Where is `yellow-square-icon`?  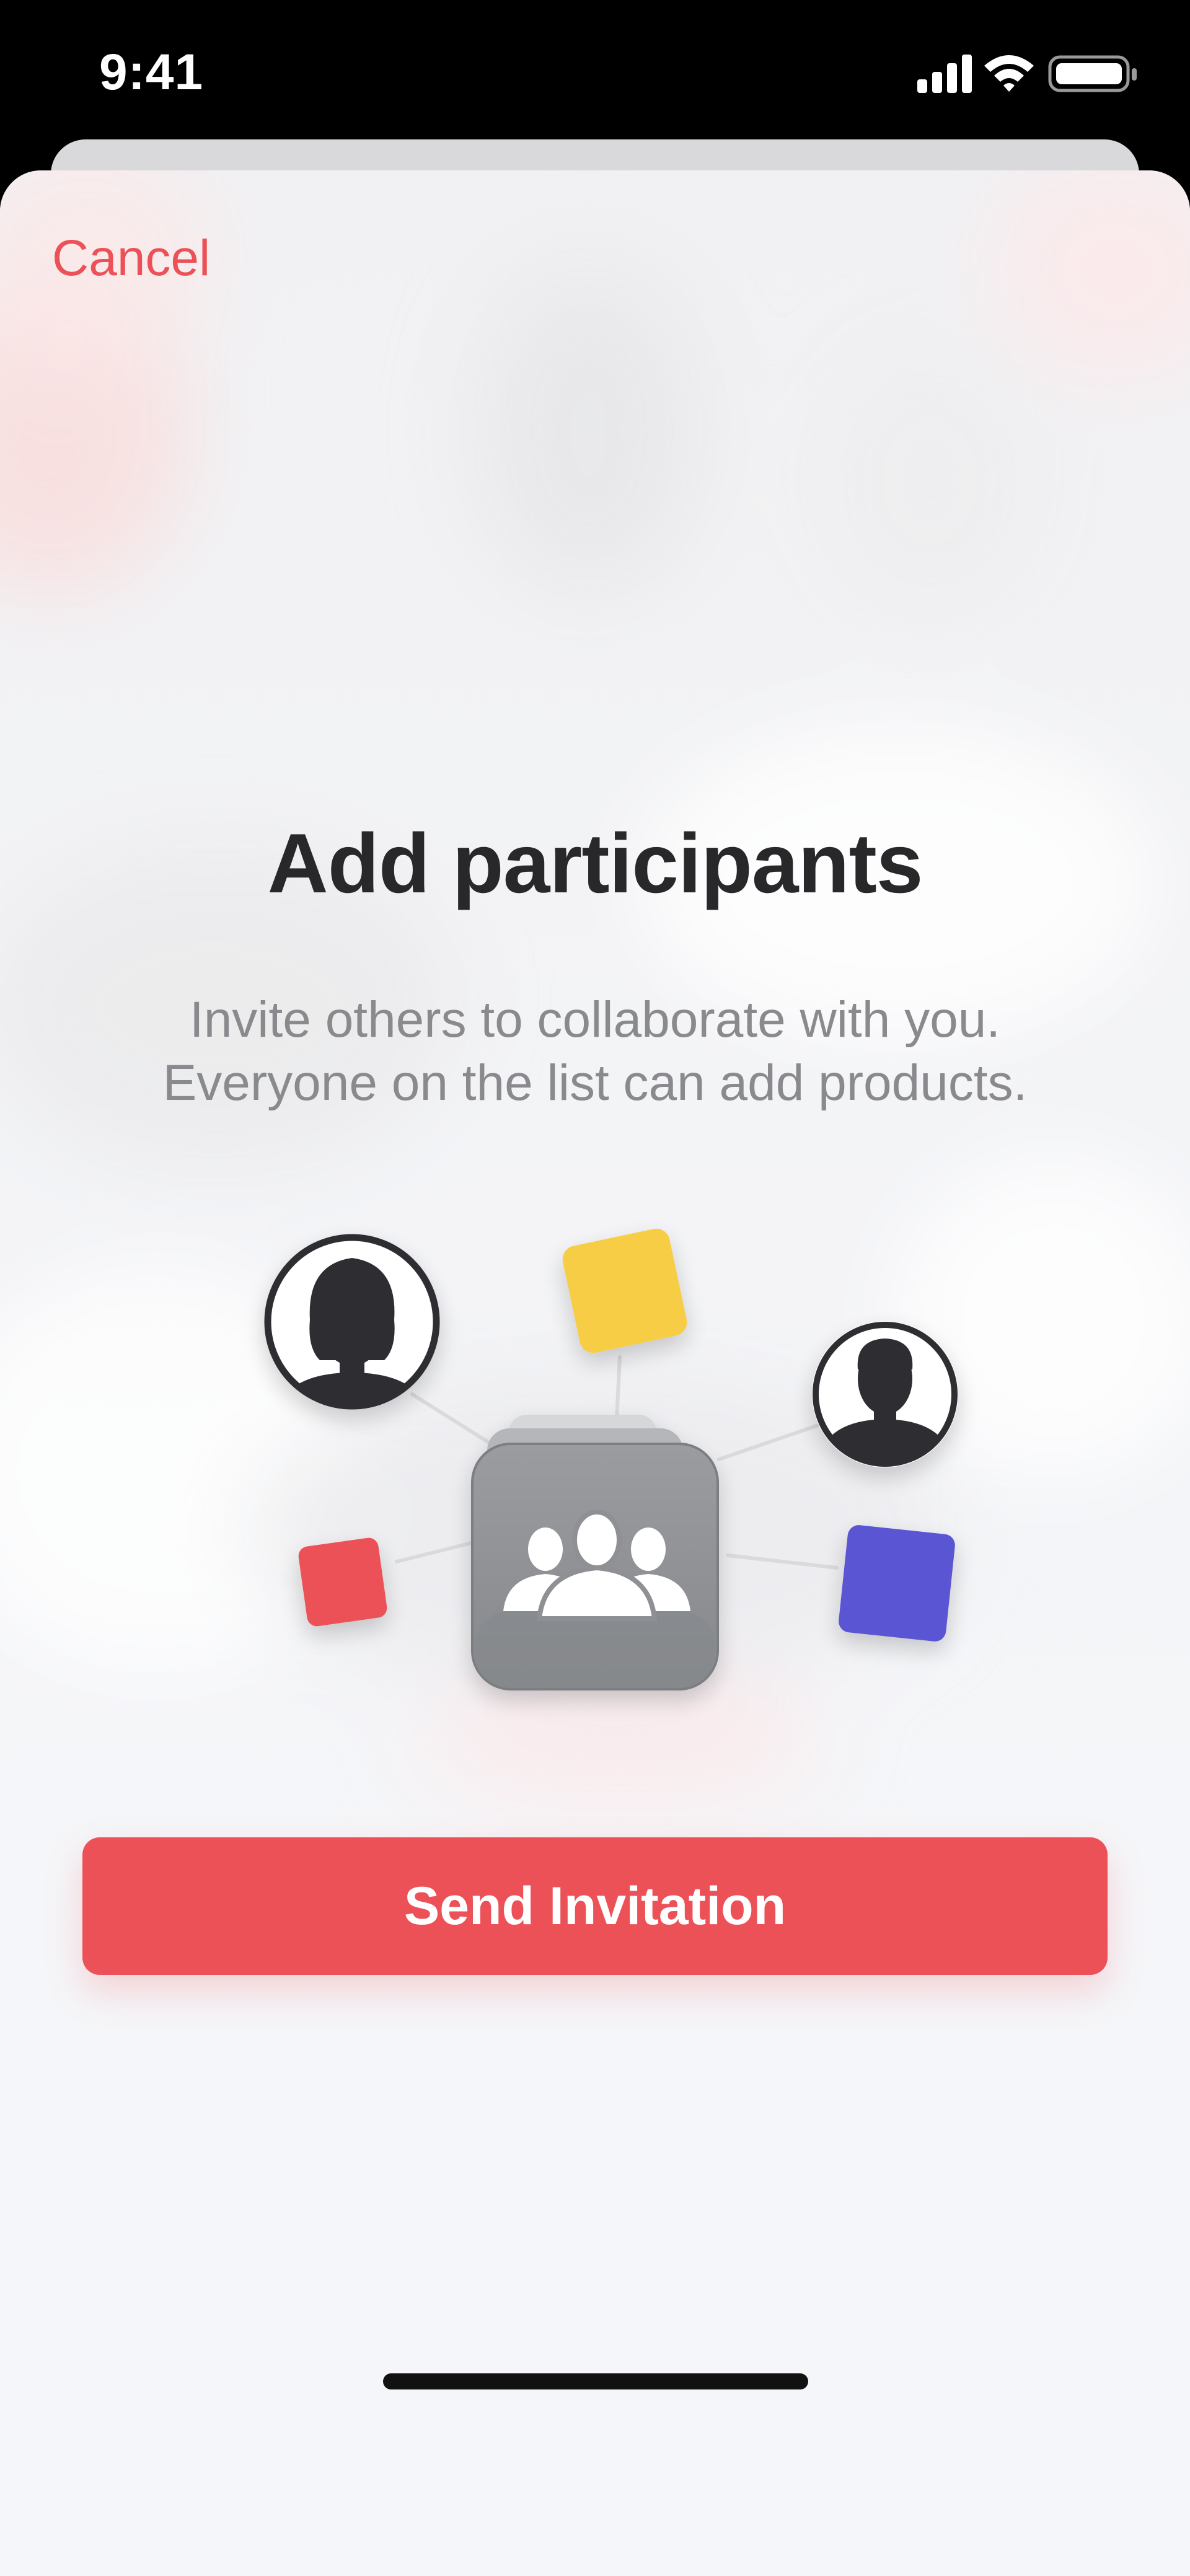 yellow-square-icon is located at coordinates (624, 1290).